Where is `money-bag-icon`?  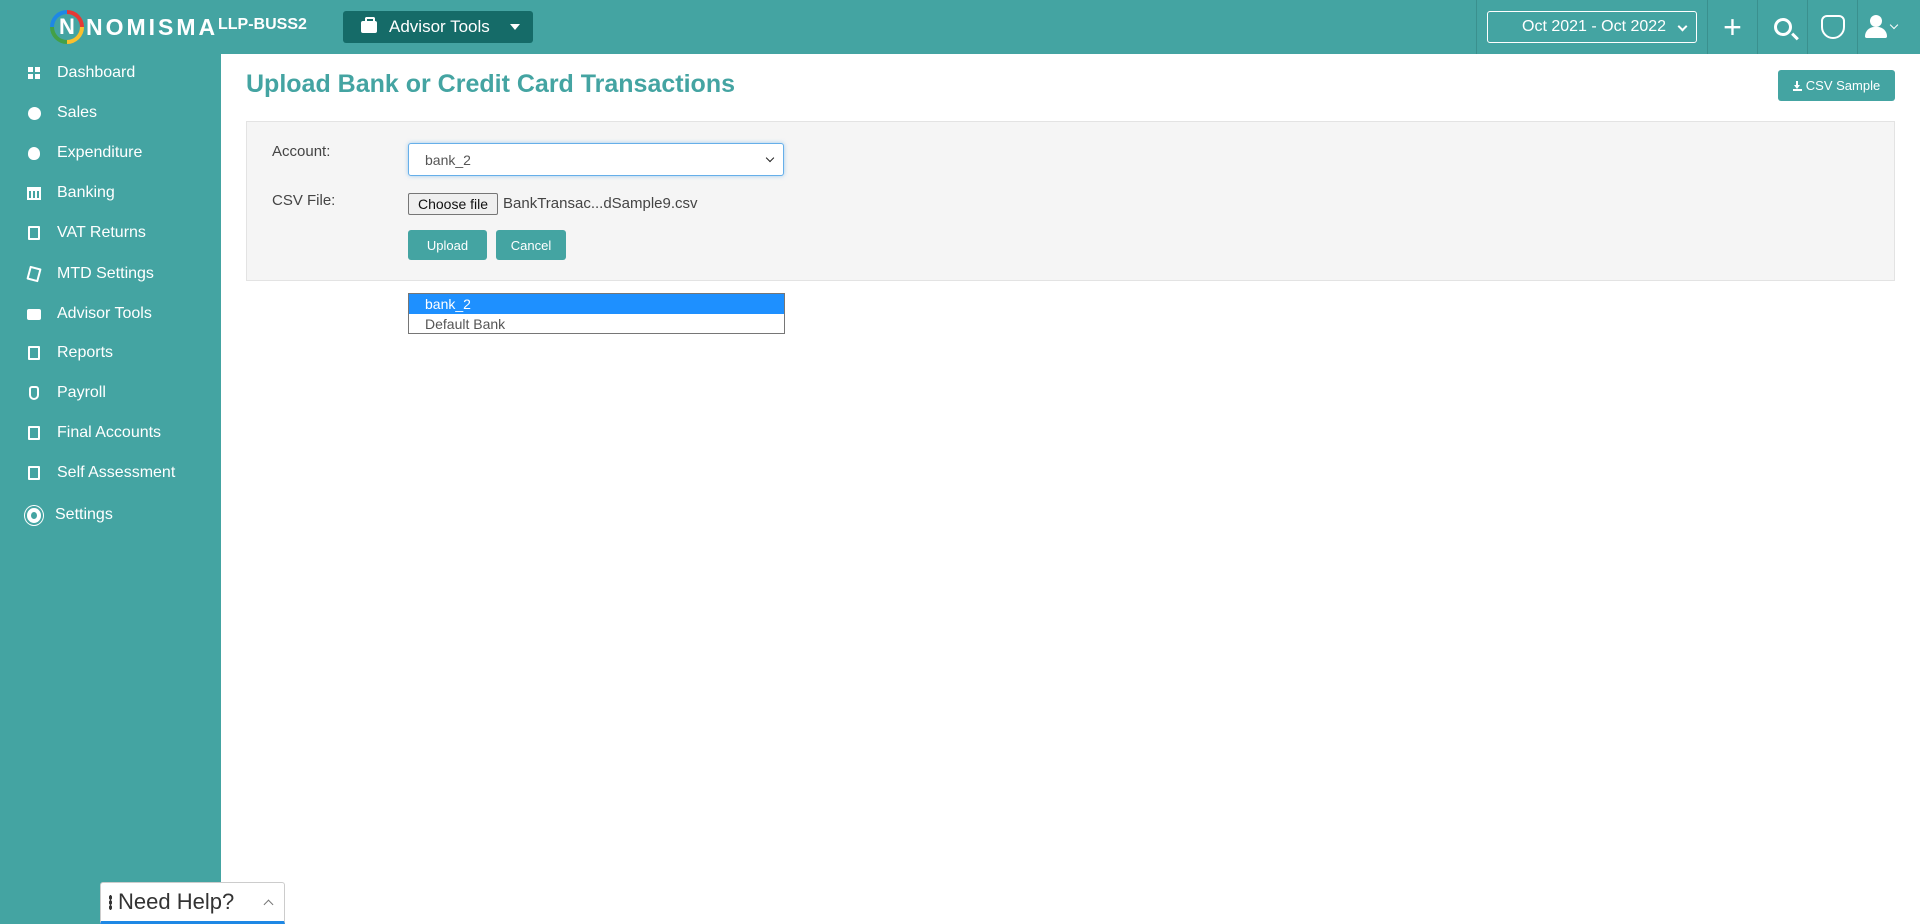 money-bag-icon is located at coordinates (34, 153).